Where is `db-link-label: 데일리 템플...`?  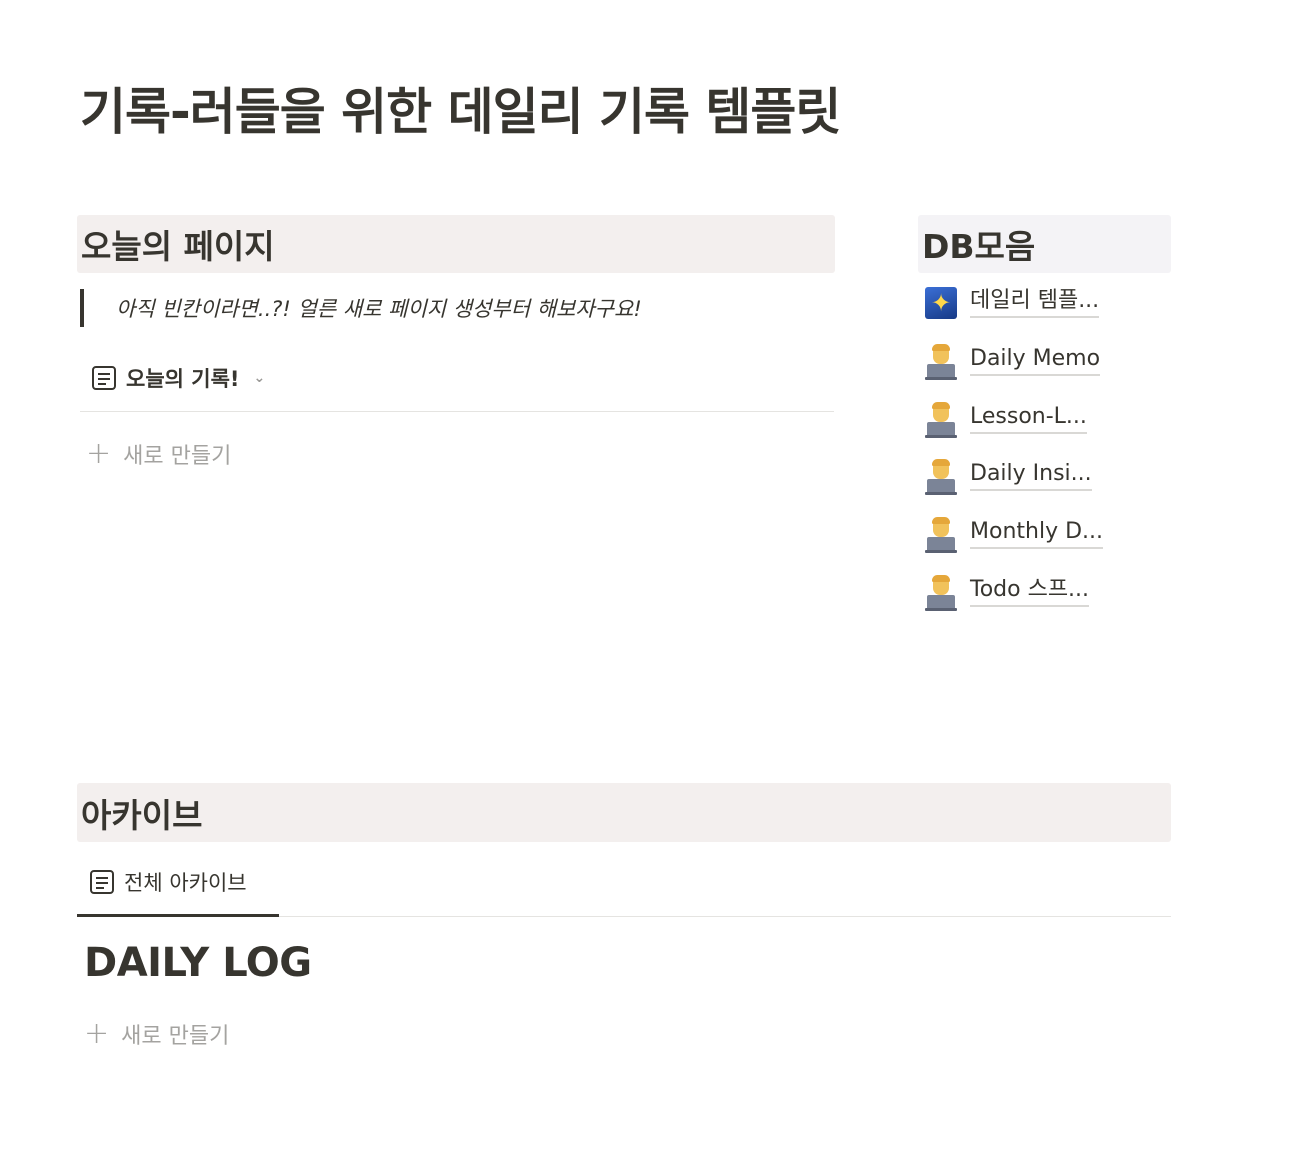 db-link-label: 데일리 템플... is located at coordinates (1035, 303).